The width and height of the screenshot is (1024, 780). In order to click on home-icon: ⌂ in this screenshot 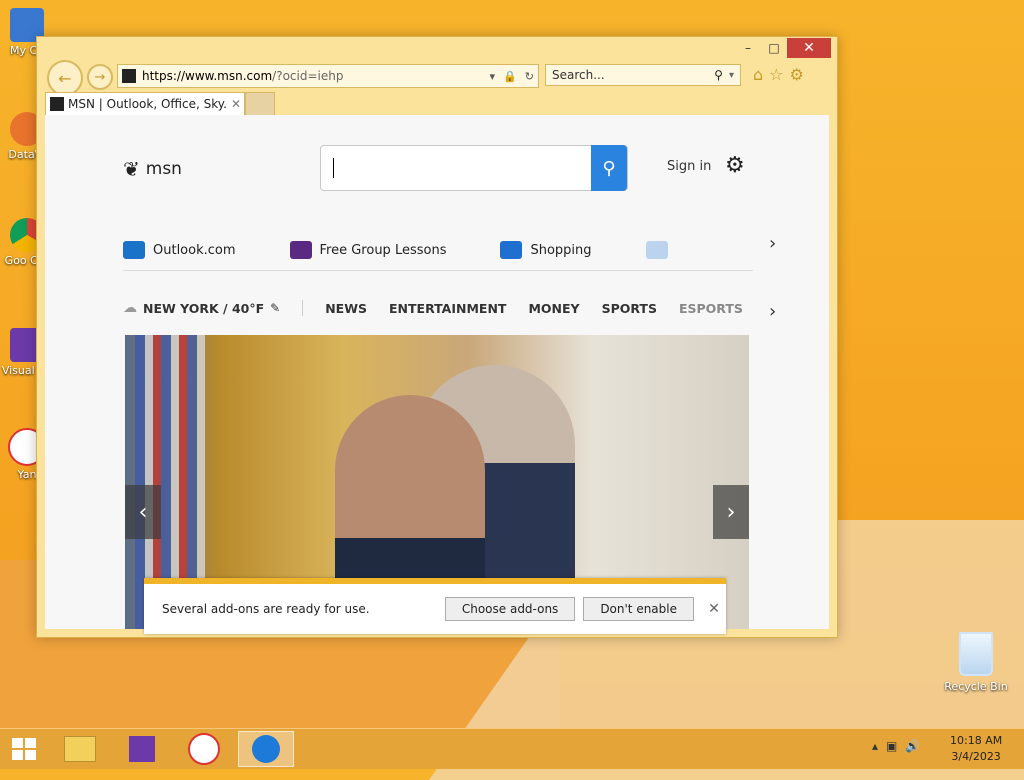, I will do `click(758, 74)`.